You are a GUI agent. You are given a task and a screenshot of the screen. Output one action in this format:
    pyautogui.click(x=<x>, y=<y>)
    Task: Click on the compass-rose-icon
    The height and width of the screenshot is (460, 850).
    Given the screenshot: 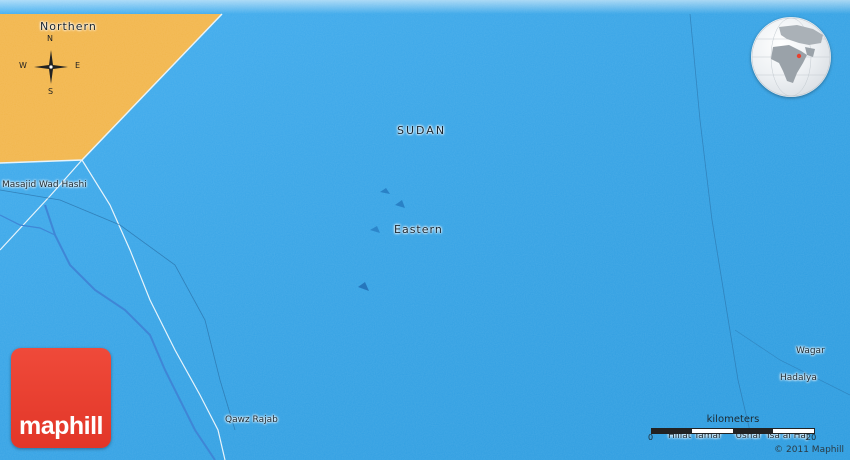 What is the action you would take?
    pyautogui.click(x=51, y=67)
    